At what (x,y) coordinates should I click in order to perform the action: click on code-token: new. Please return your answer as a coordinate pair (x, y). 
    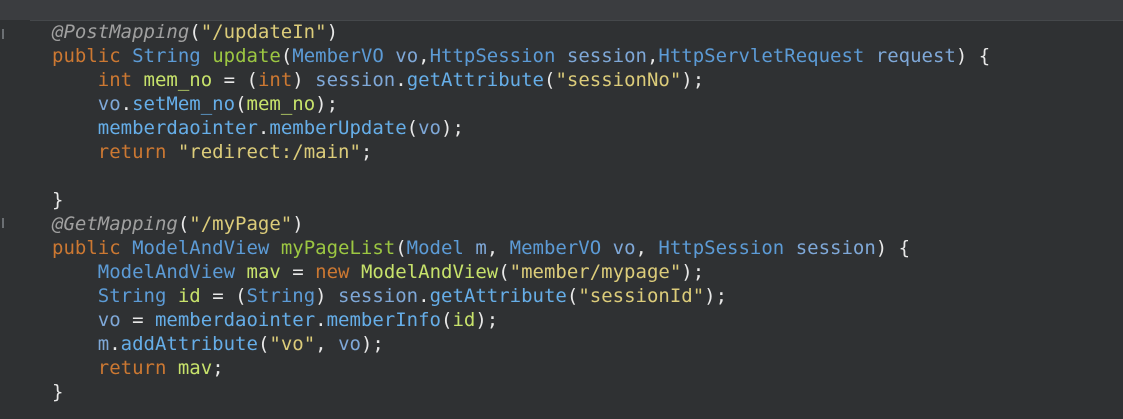
    Looking at the image, I should click on (332, 272).